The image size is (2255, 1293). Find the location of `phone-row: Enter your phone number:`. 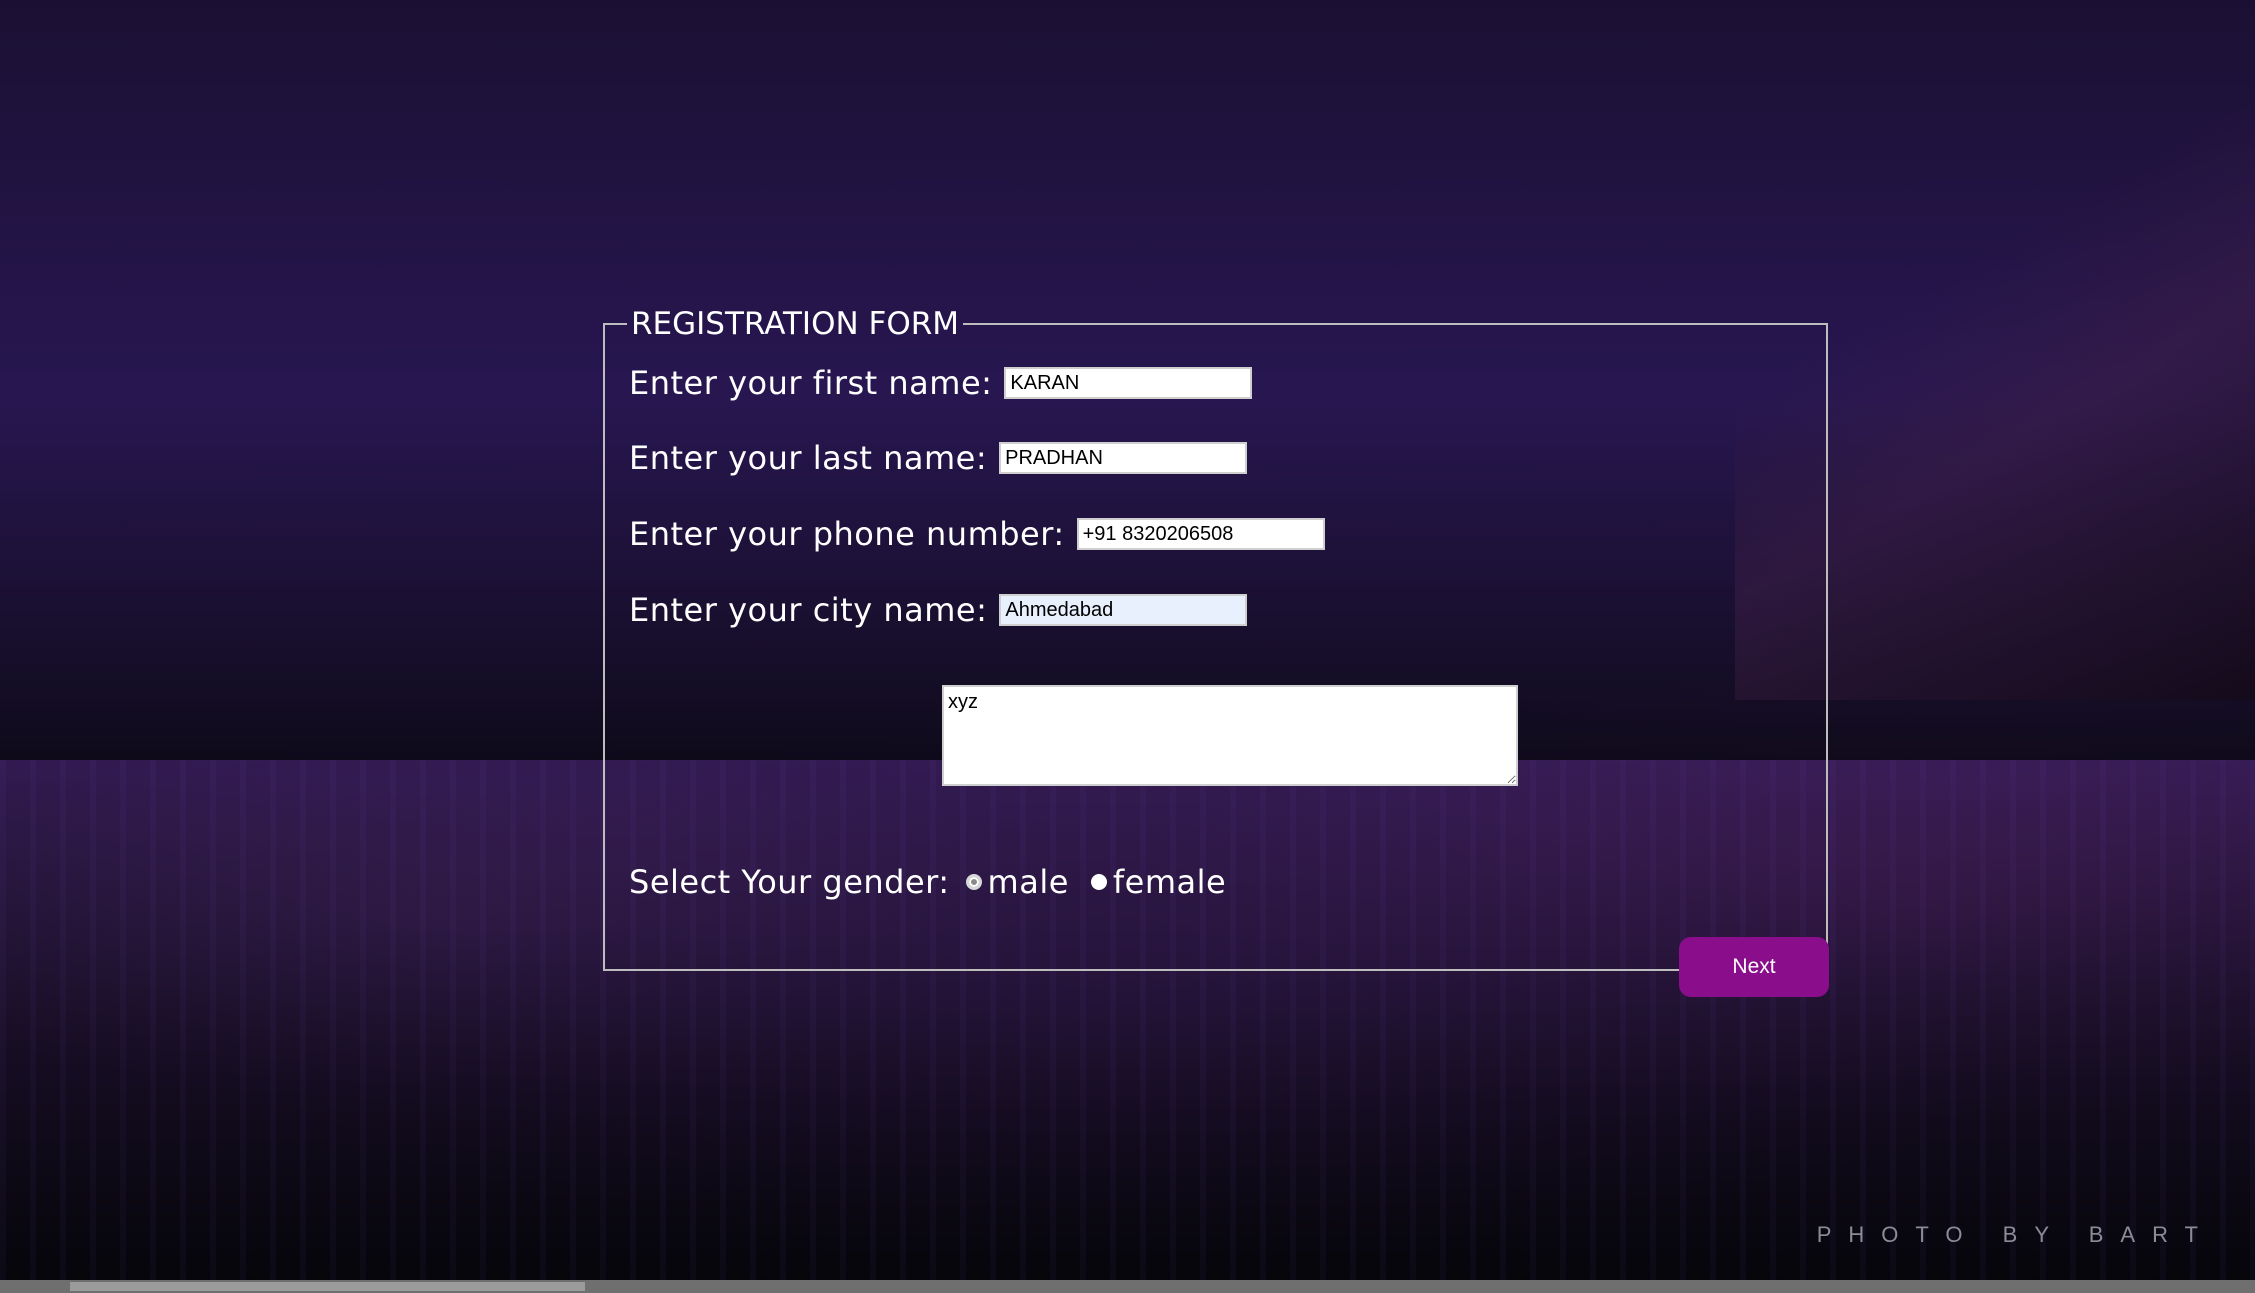

phone-row: Enter your phone number: is located at coordinates (977, 534).